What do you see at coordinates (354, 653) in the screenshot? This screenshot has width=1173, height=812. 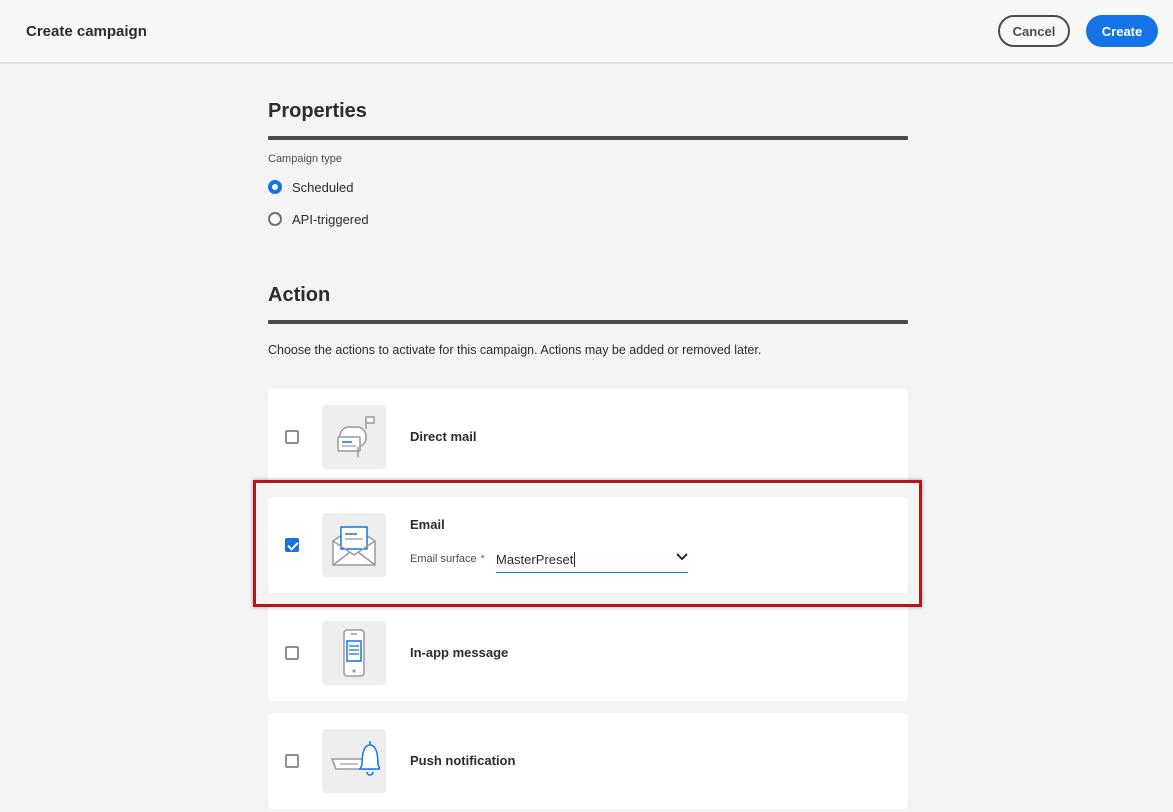 I see `phone-message-icon` at bounding box center [354, 653].